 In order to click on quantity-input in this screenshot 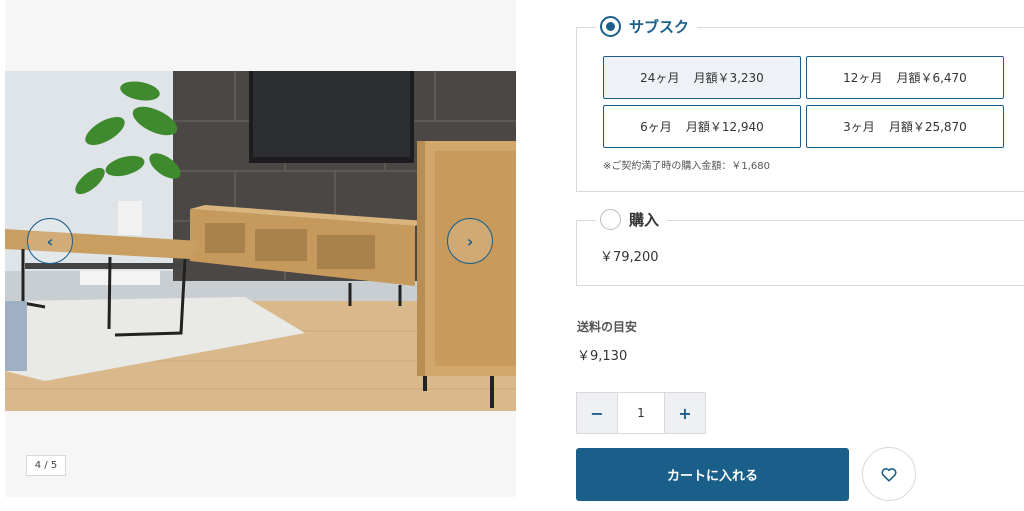, I will do `click(641, 413)`.